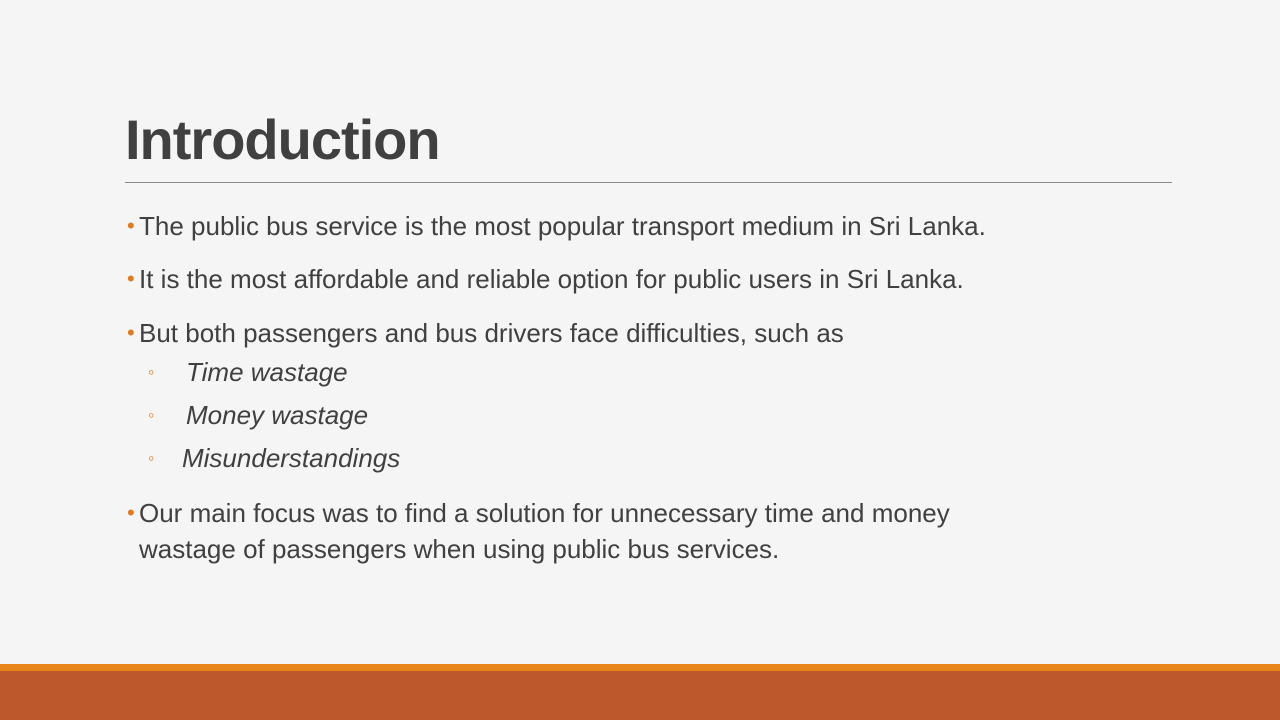  I want to click on sub-bullet-item: ◦ Money wastage, so click(258, 415).